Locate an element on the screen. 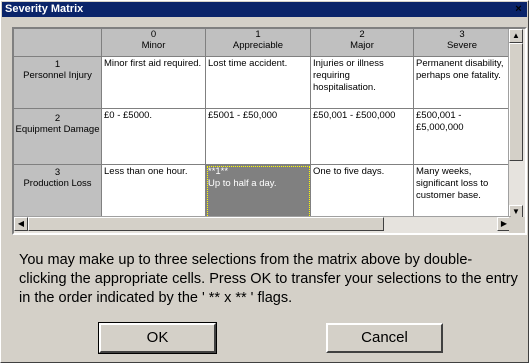 The width and height of the screenshot is (529, 363). scroll-left-arrow-icon: ◀ is located at coordinates (21, 224).